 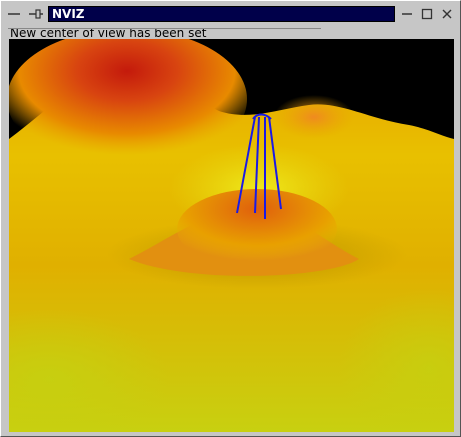 What do you see at coordinates (25, 14) in the screenshot?
I see `title-bar-left-controls` at bounding box center [25, 14].